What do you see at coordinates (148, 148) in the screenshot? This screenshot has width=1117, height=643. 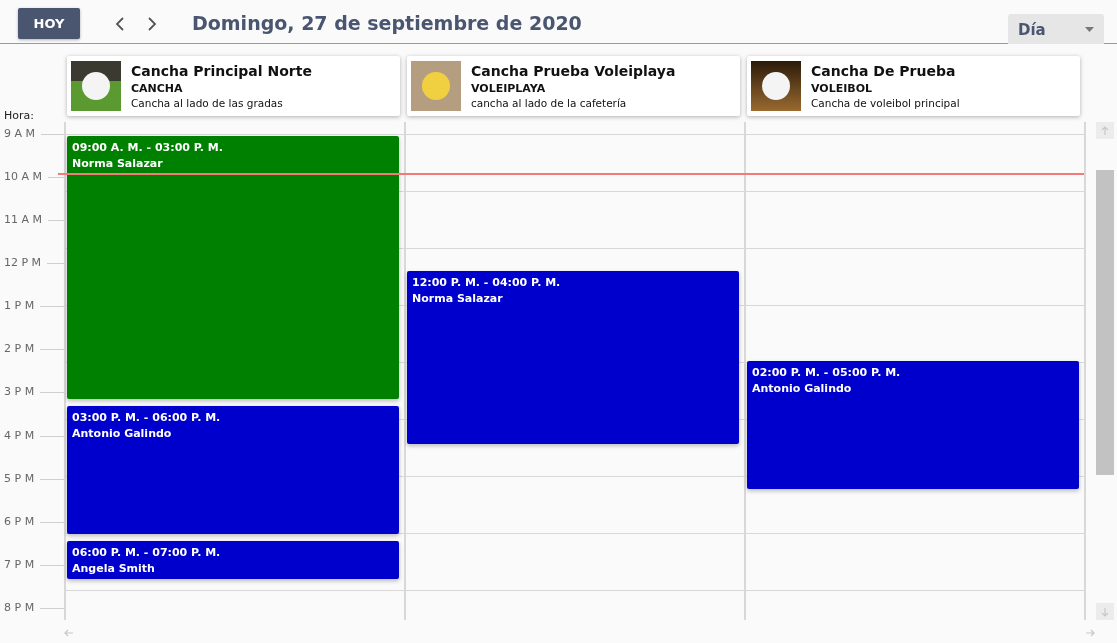 I see `booking-time: 09:00 A. M. - 03:00 P. M.` at bounding box center [148, 148].